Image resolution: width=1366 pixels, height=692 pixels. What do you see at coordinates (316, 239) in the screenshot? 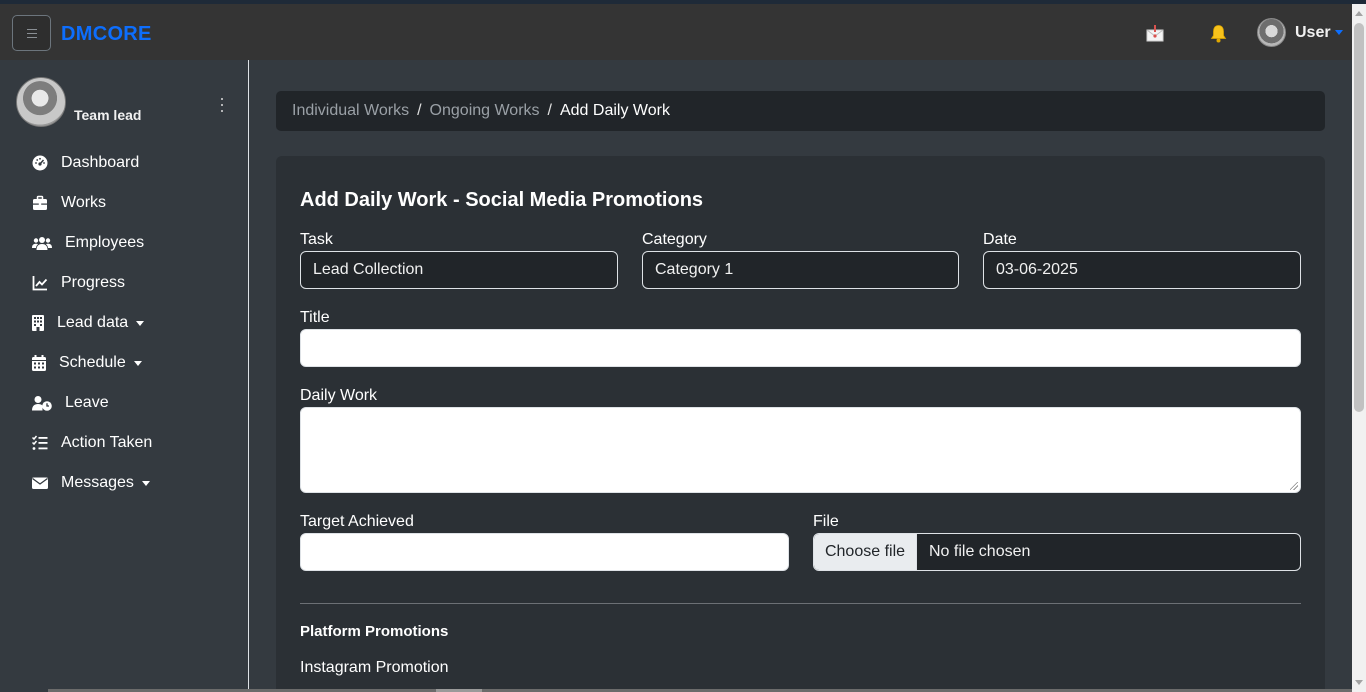
I see `task-label: Task` at bounding box center [316, 239].